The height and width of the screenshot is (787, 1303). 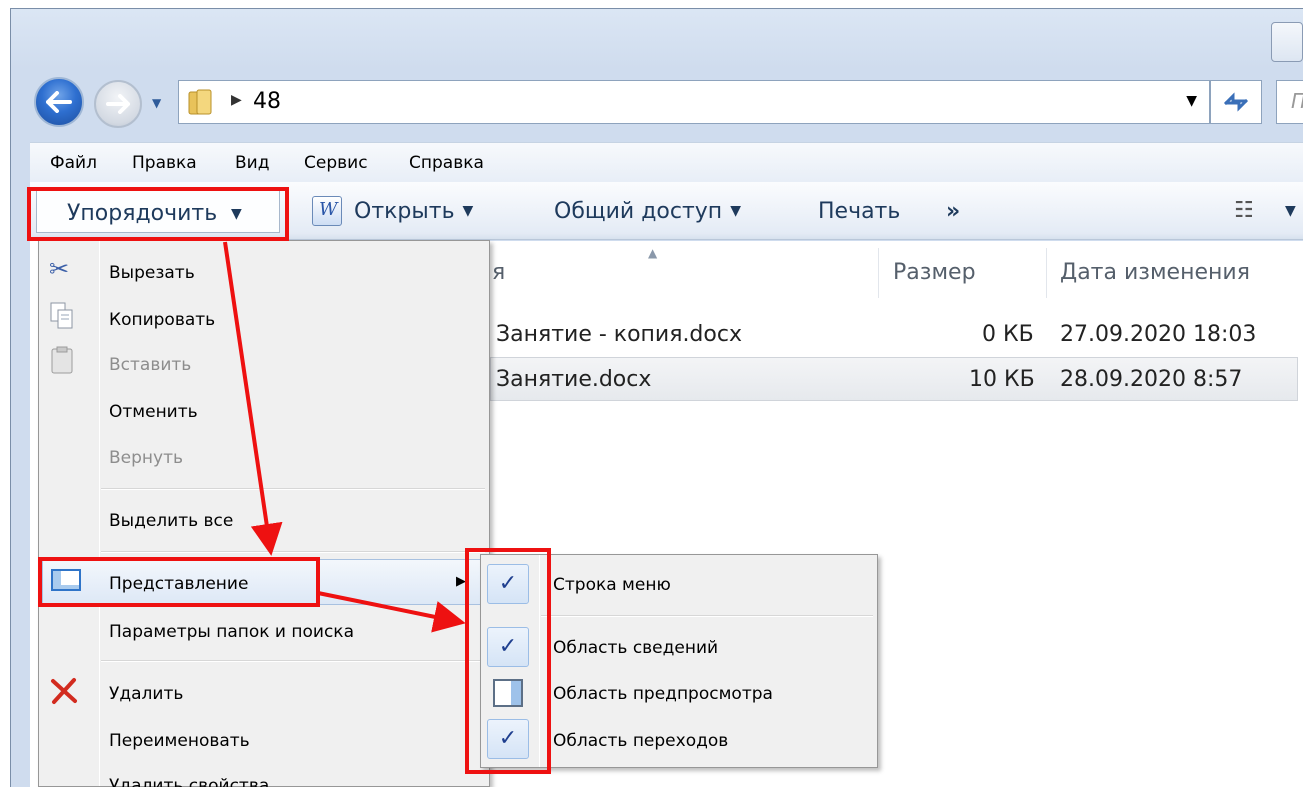 What do you see at coordinates (253, 398) in the screenshot?
I see `annotation-arrow-down` at bounding box center [253, 398].